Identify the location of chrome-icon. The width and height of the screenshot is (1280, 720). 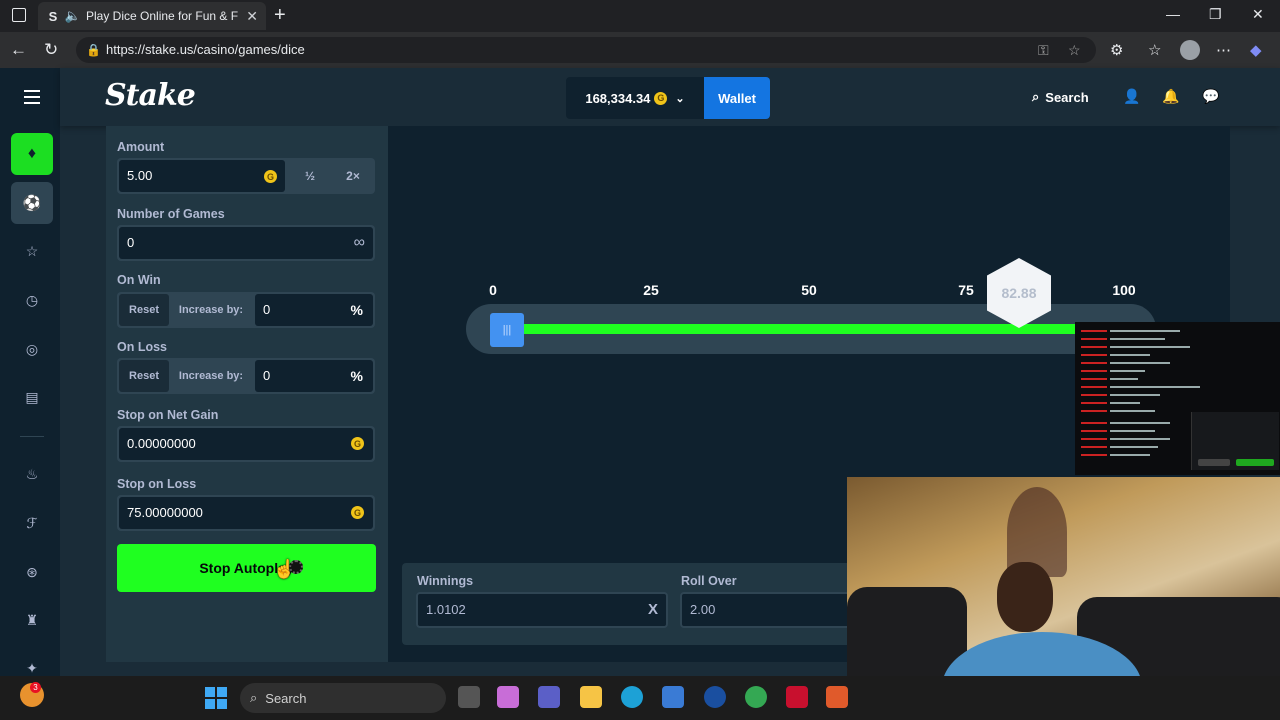
(756, 697).